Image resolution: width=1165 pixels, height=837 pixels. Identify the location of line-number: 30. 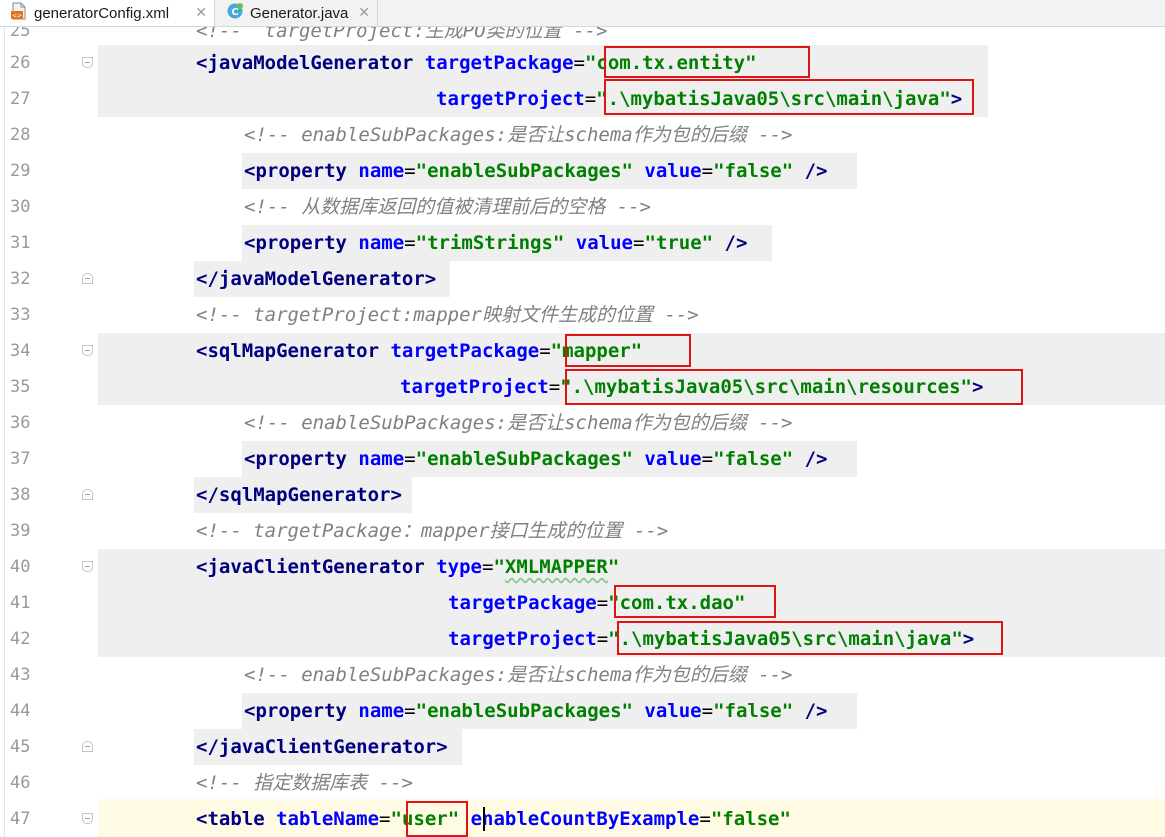
(20, 207).